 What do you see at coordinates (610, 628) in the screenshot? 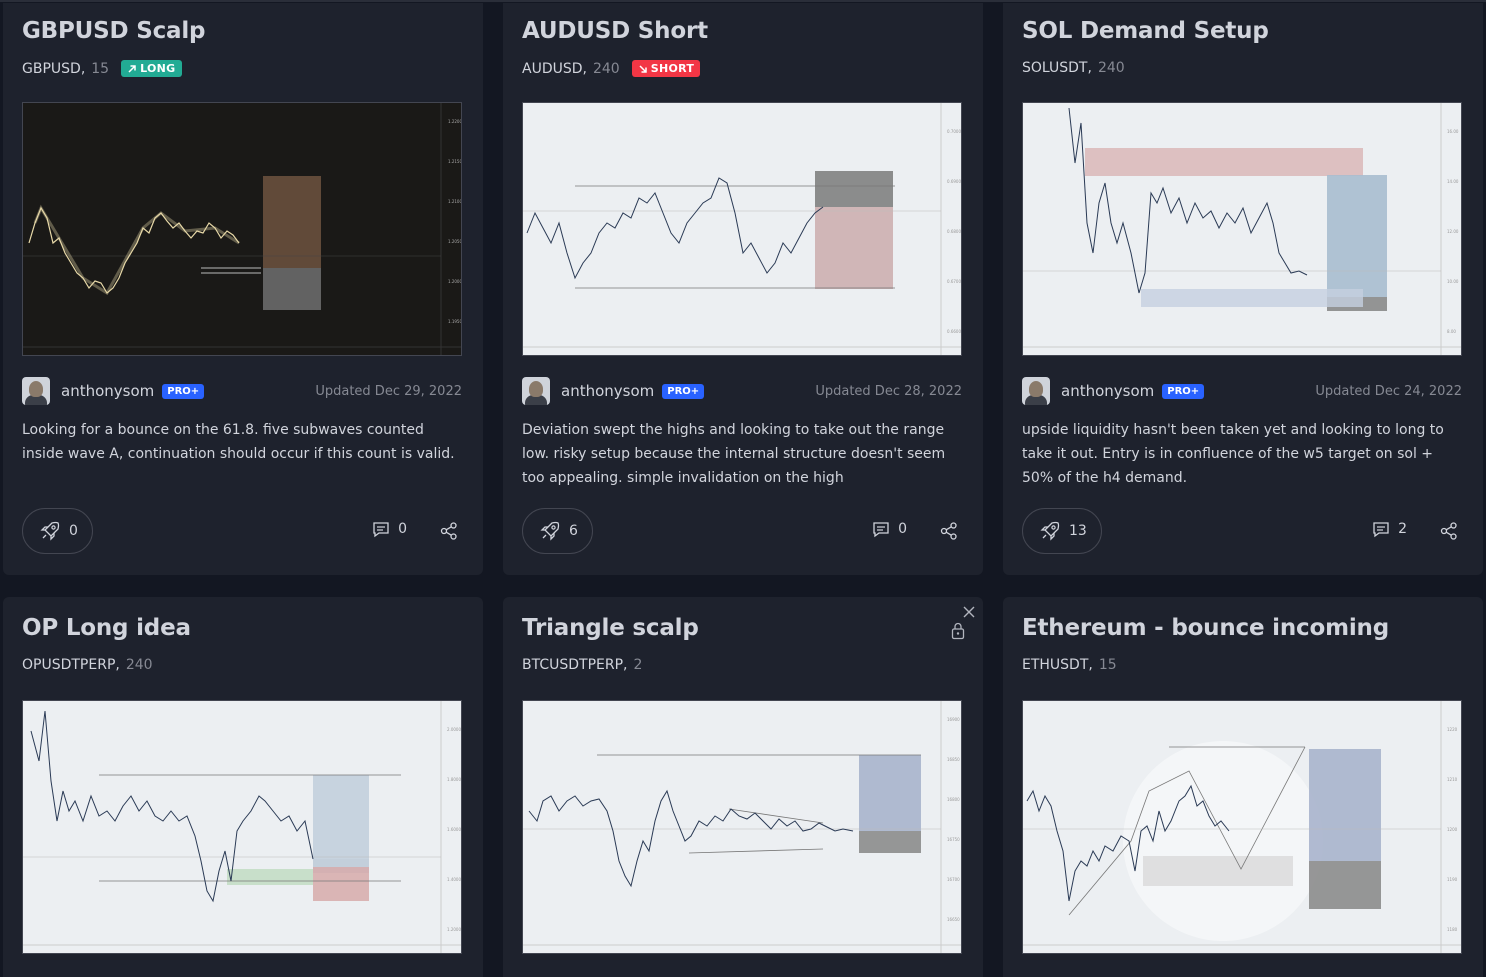
I see `idea-title: Triangle scalp` at bounding box center [610, 628].